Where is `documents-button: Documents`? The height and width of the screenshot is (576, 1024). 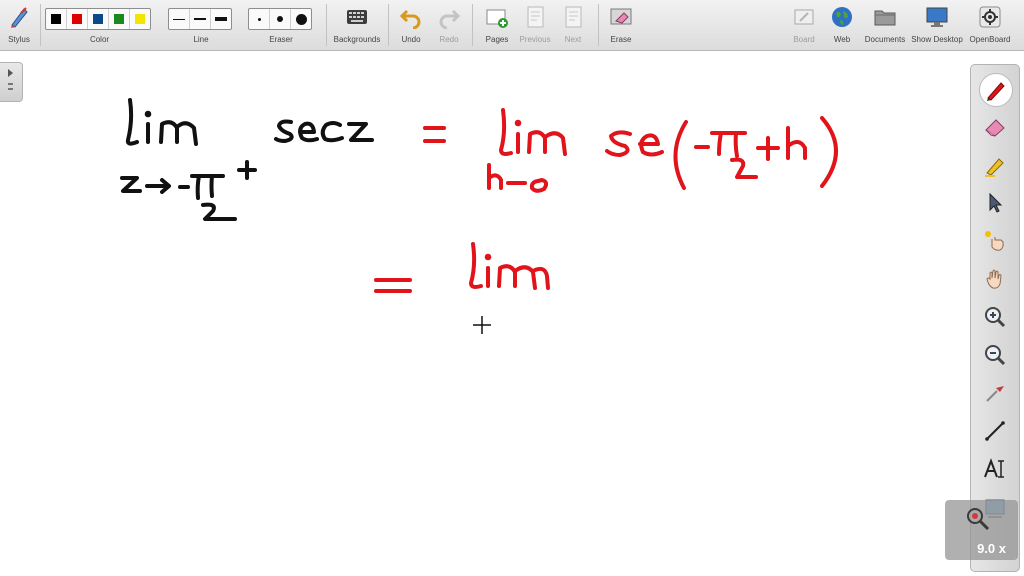 documents-button: Documents is located at coordinates (885, 25).